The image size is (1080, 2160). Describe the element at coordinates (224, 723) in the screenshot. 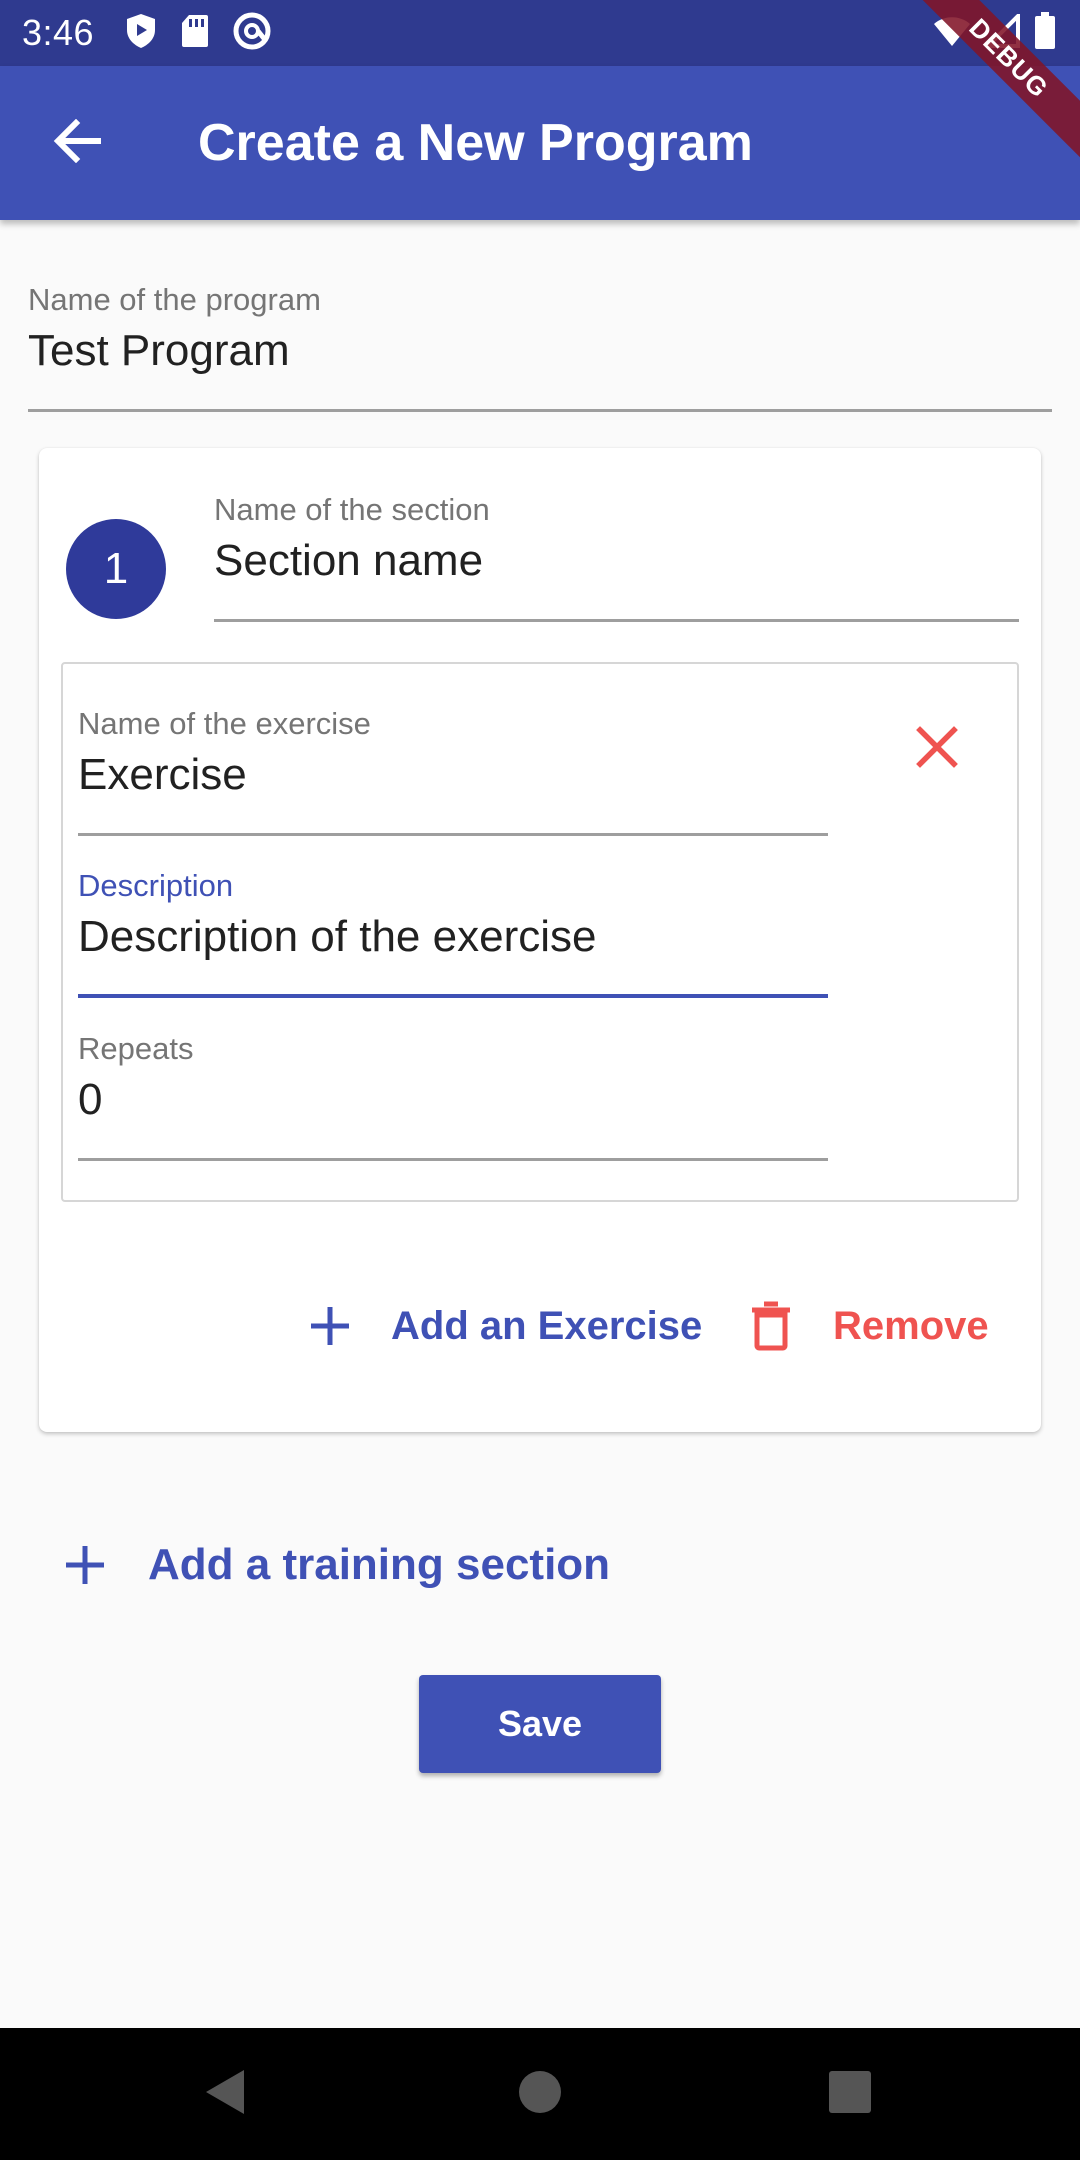

I see `exercise-name-label: Name of the exercise` at that location.